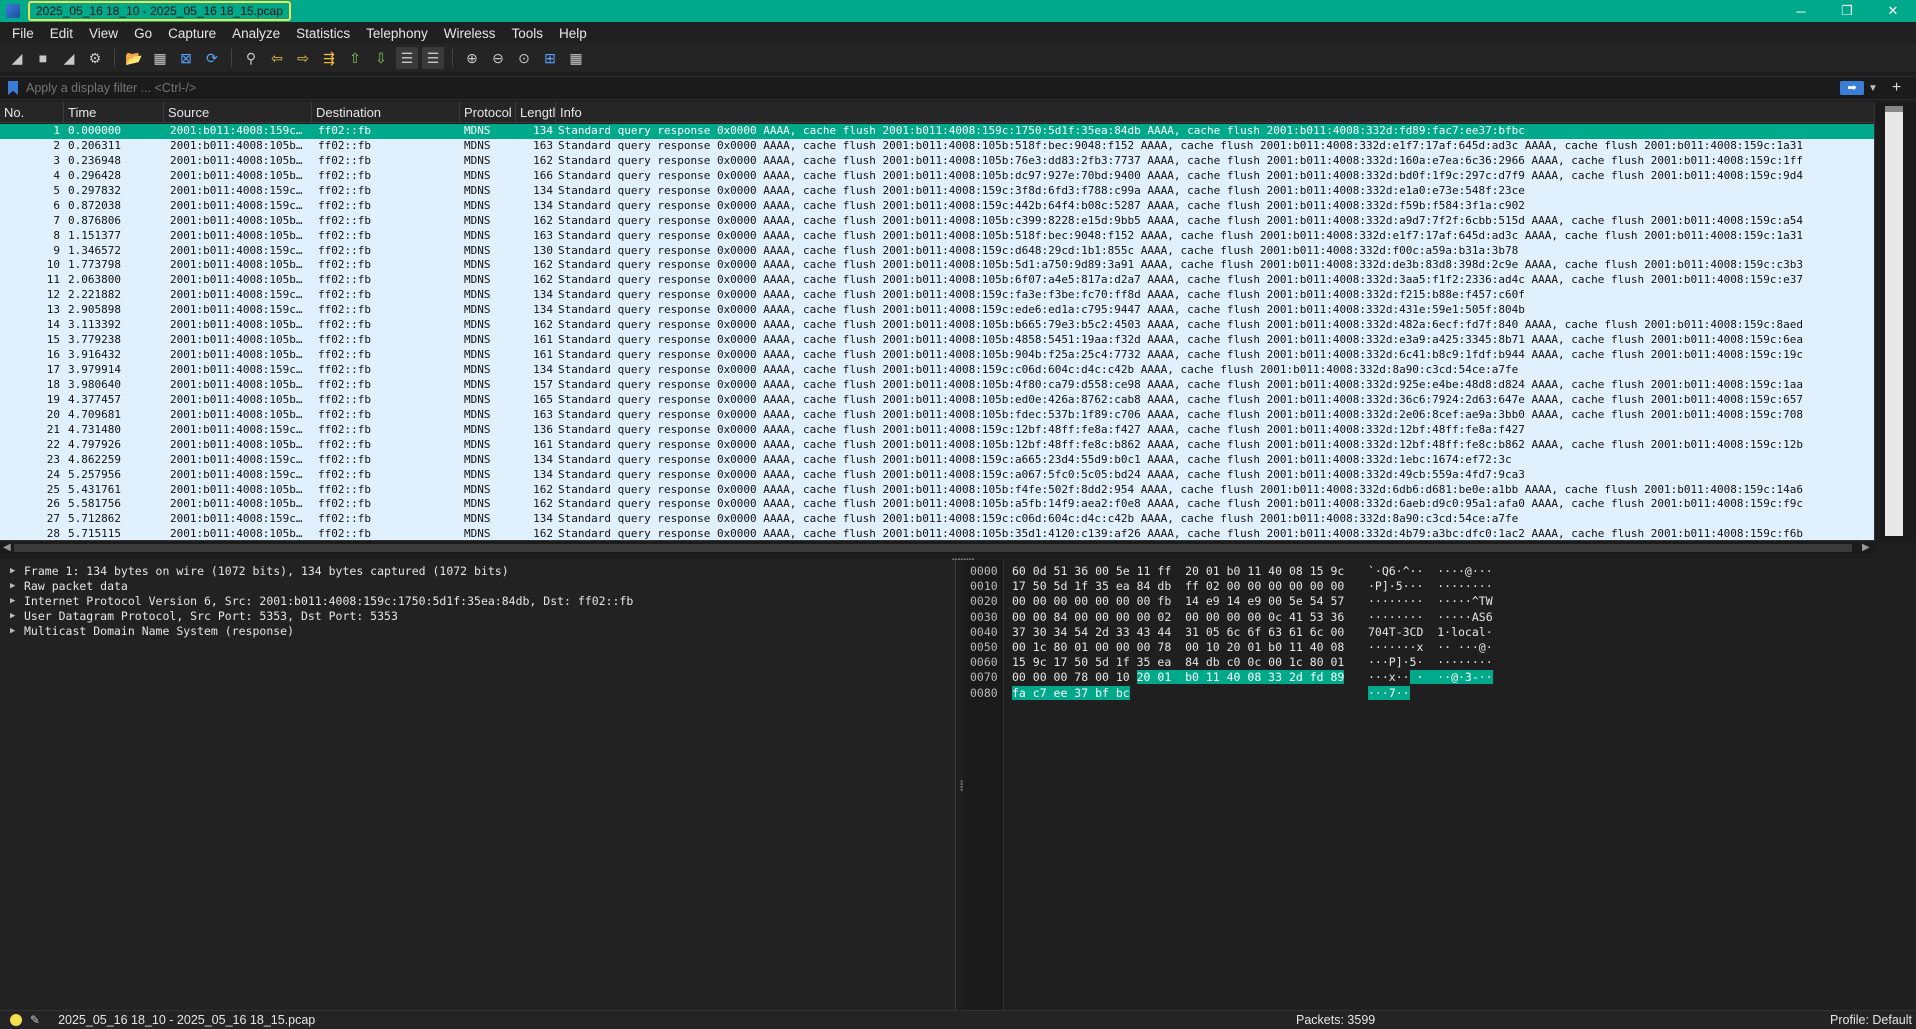  Describe the element at coordinates (1866, 547) in the screenshot. I see `scroll-right-icon: ▶` at that location.